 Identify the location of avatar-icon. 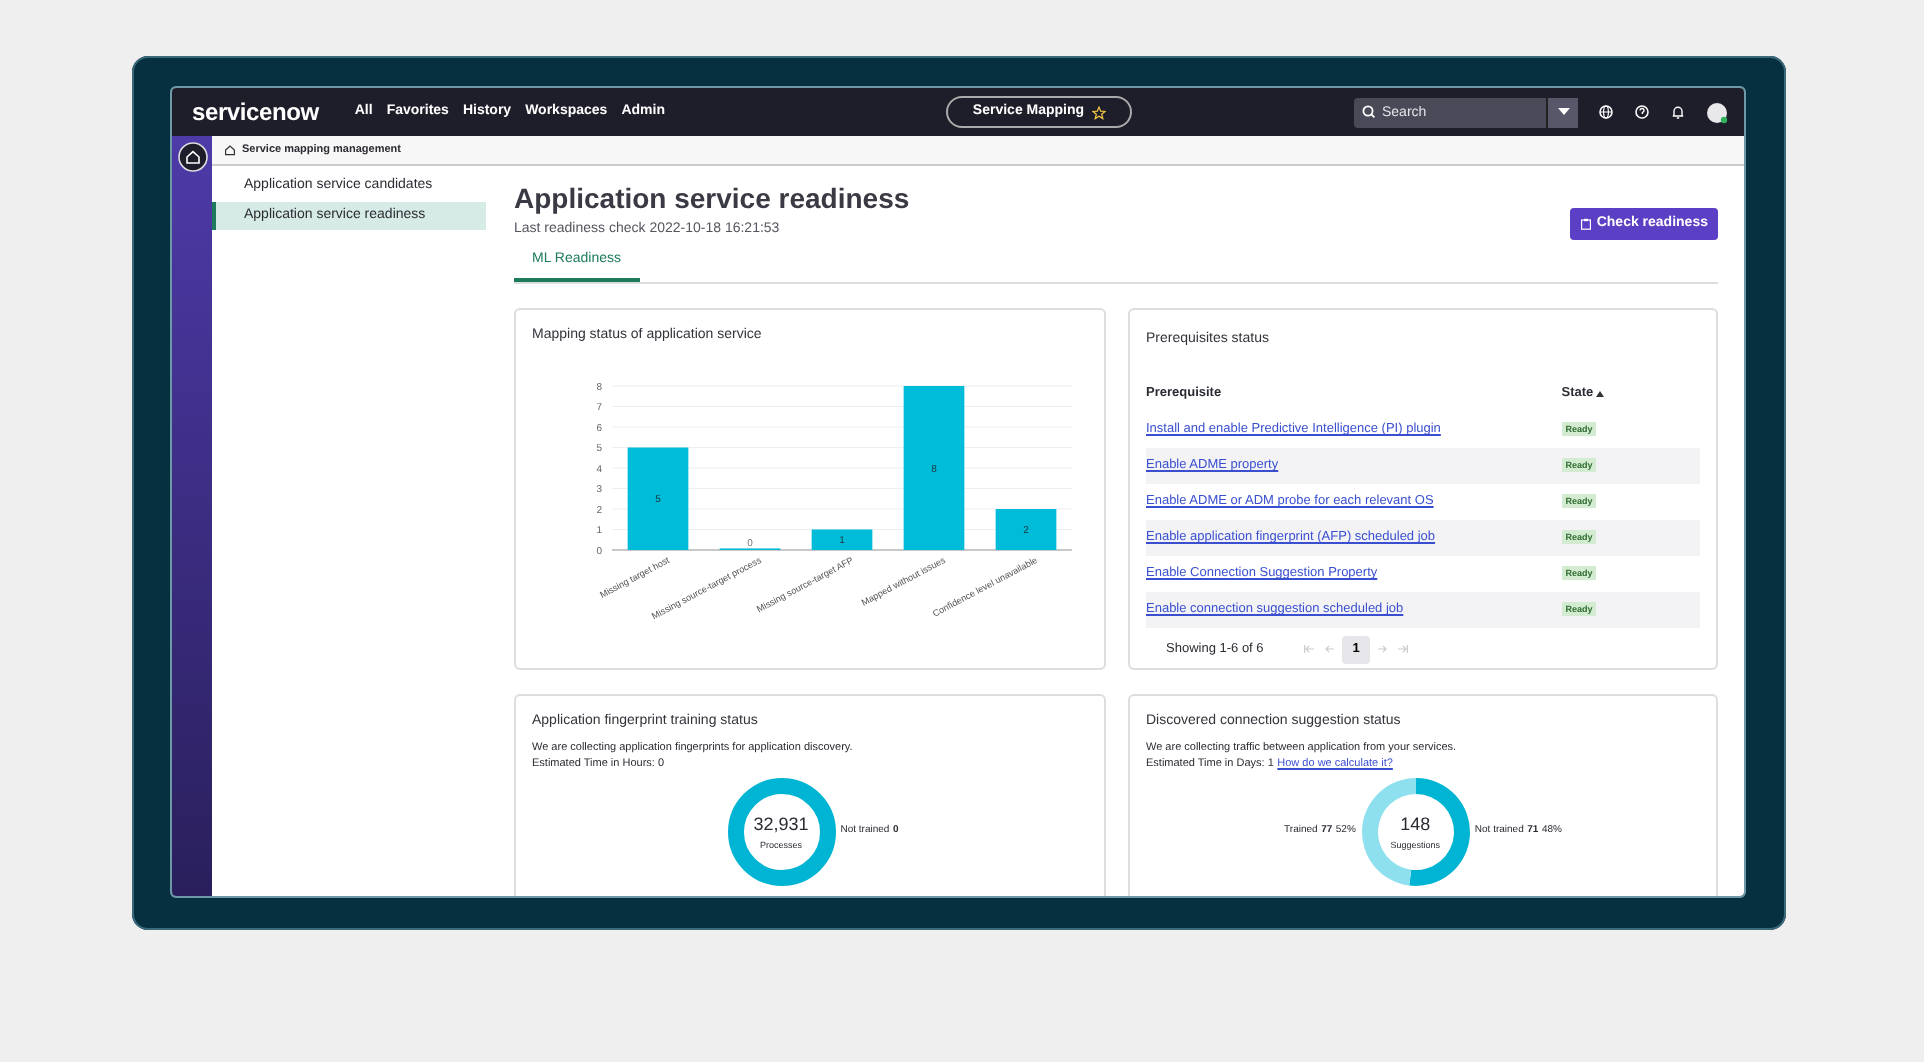
(1717, 112).